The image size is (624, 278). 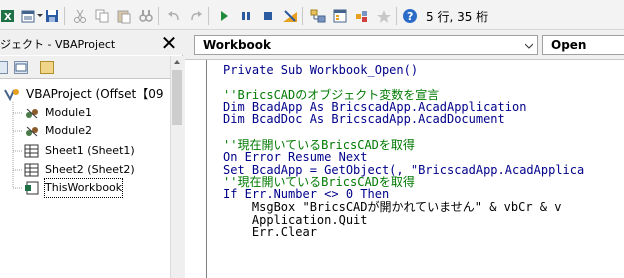 I want to click on properties-icon, so click(x=340, y=16).